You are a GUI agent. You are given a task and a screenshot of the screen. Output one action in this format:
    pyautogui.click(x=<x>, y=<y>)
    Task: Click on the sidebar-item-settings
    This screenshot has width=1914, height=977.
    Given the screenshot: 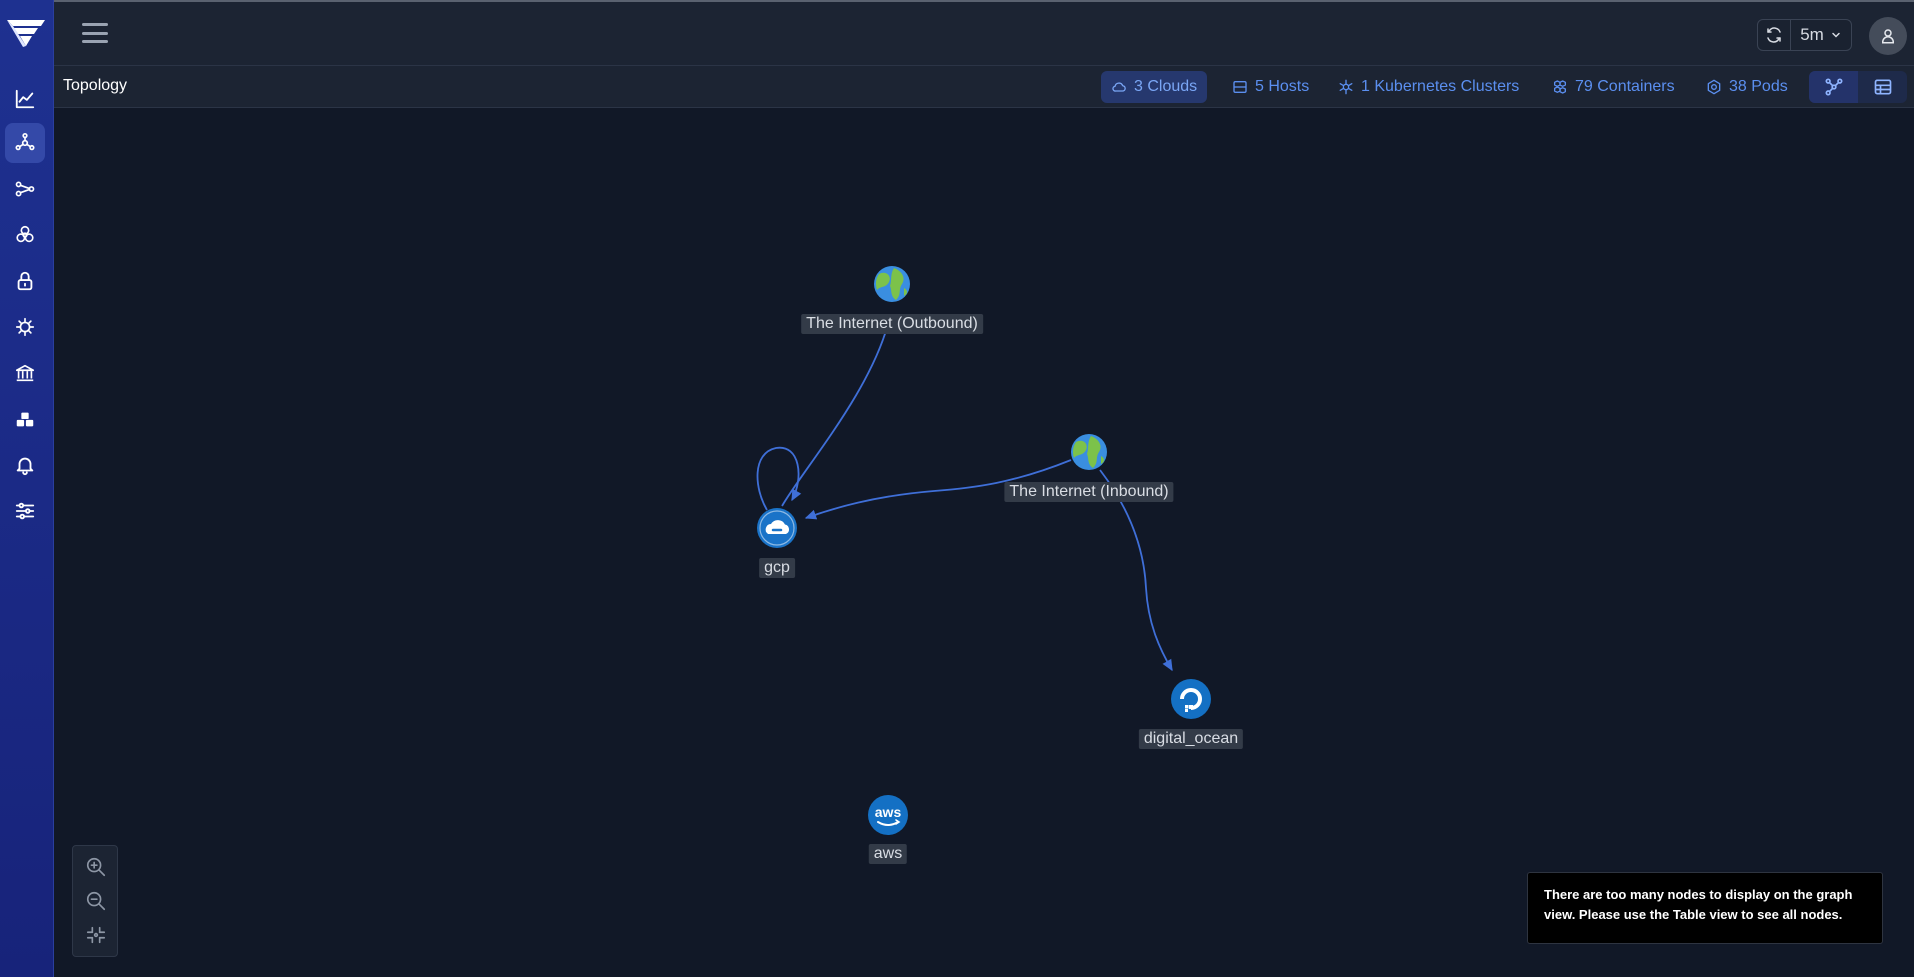 What is the action you would take?
    pyautogui.click(x=25, y=511)
    